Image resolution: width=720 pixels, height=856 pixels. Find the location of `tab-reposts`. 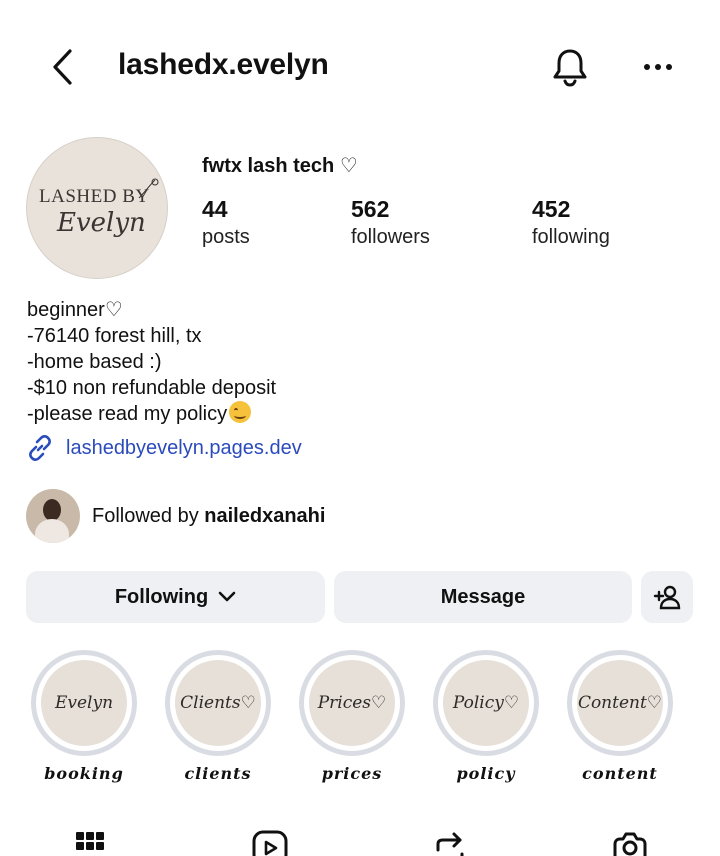

tab-reposts is located at coordinates (450, 843).